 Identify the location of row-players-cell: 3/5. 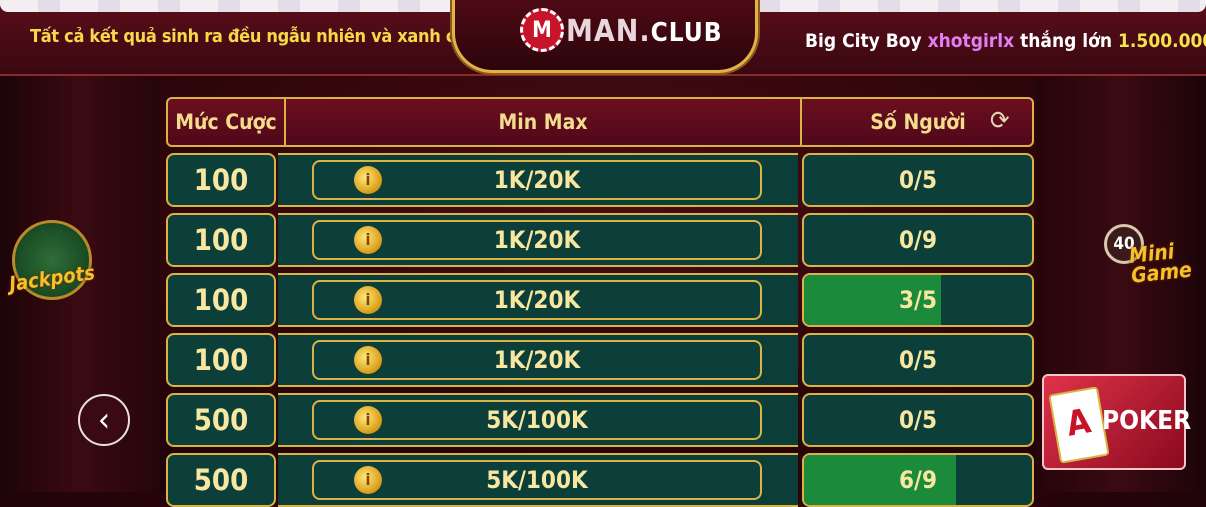
(918, 300).